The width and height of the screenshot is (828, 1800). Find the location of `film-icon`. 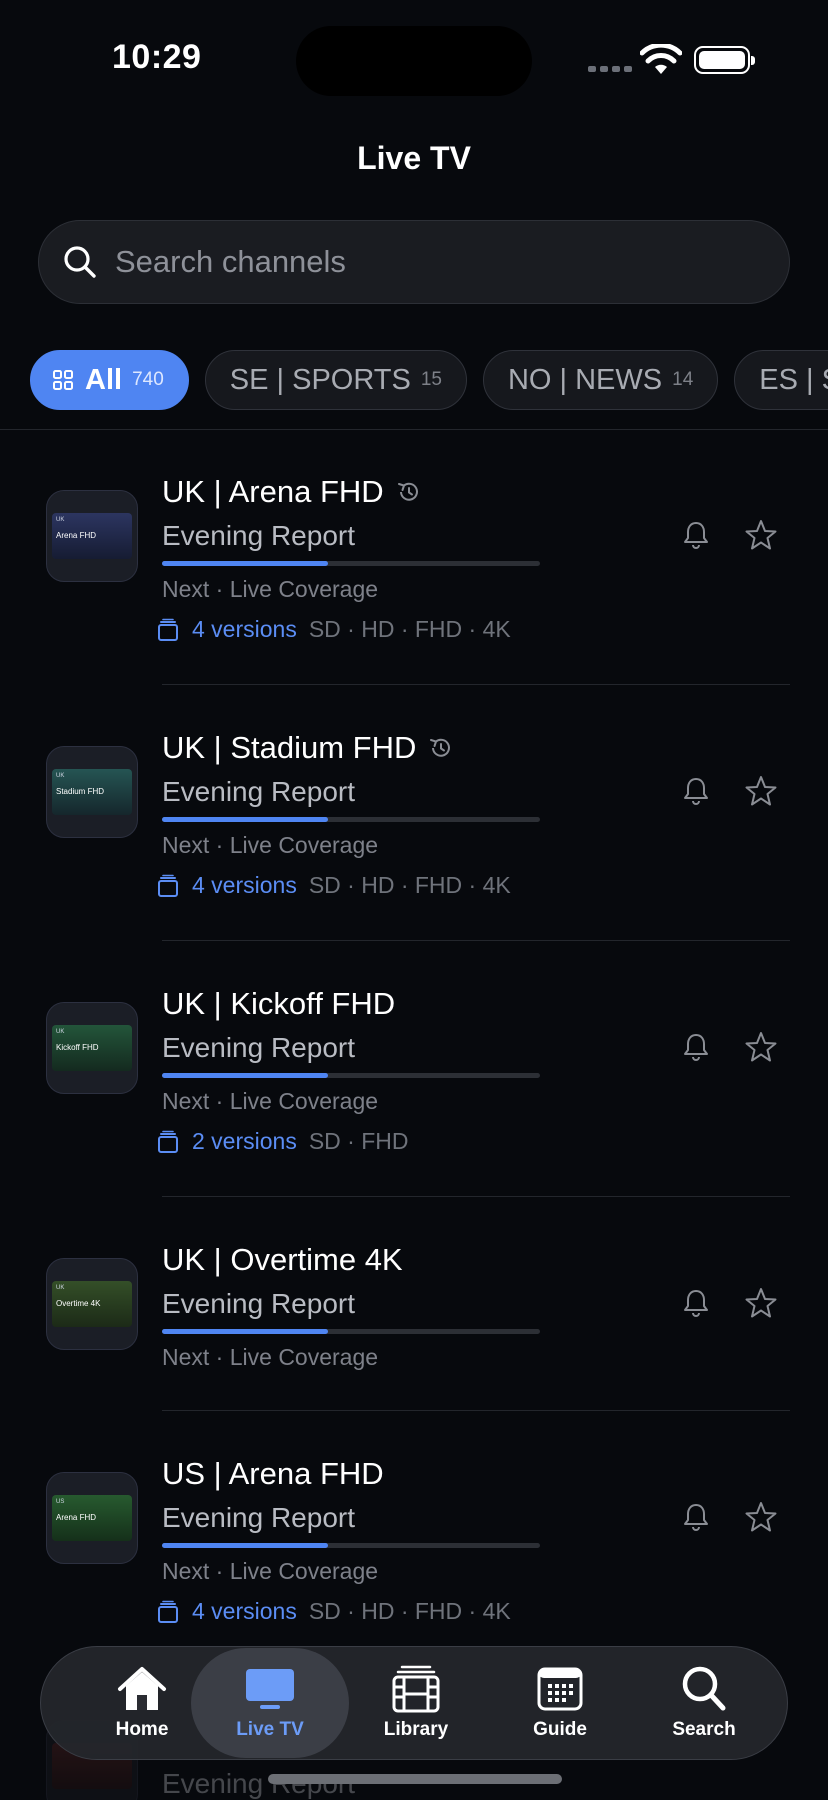

film-icon is located at coordinates (416, 1689).